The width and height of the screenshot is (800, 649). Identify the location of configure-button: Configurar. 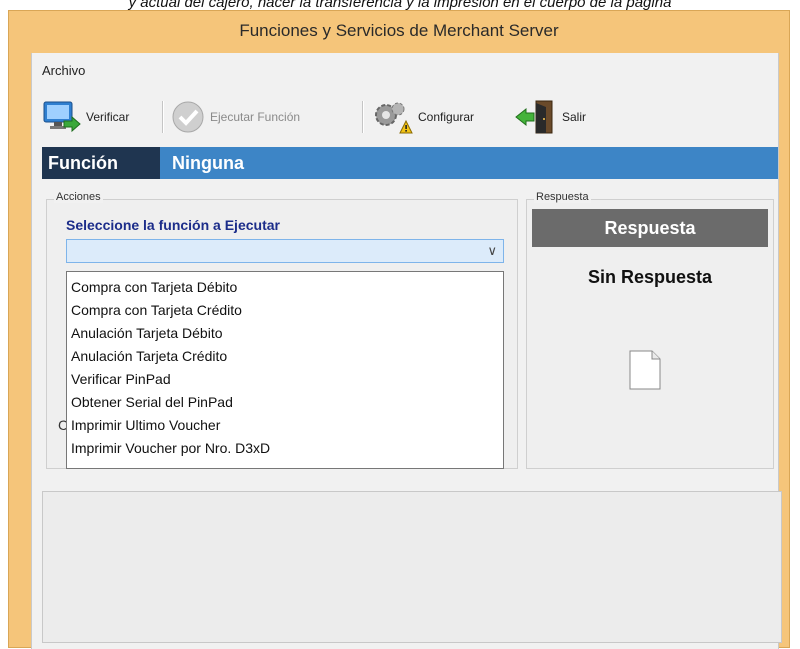
(422, 117).